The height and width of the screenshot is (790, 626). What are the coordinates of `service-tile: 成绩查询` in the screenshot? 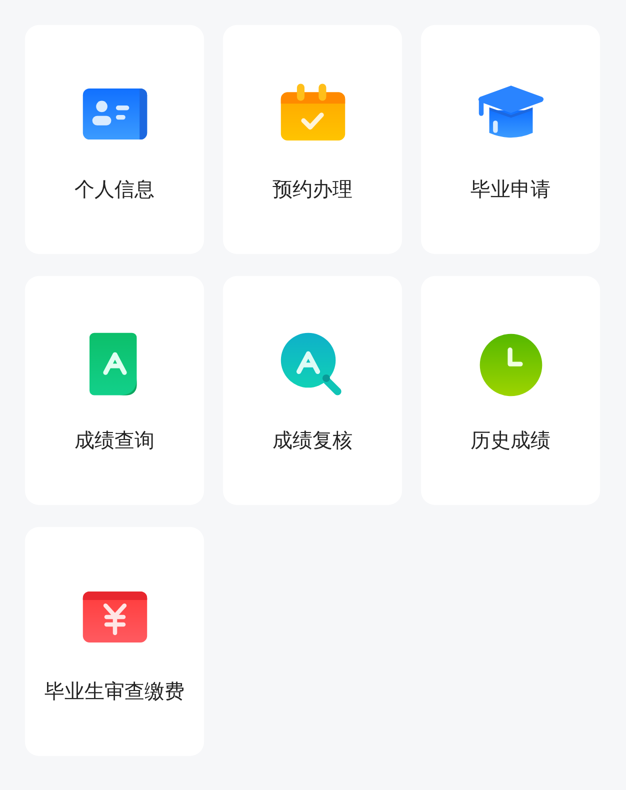 It's located at (114, 390).